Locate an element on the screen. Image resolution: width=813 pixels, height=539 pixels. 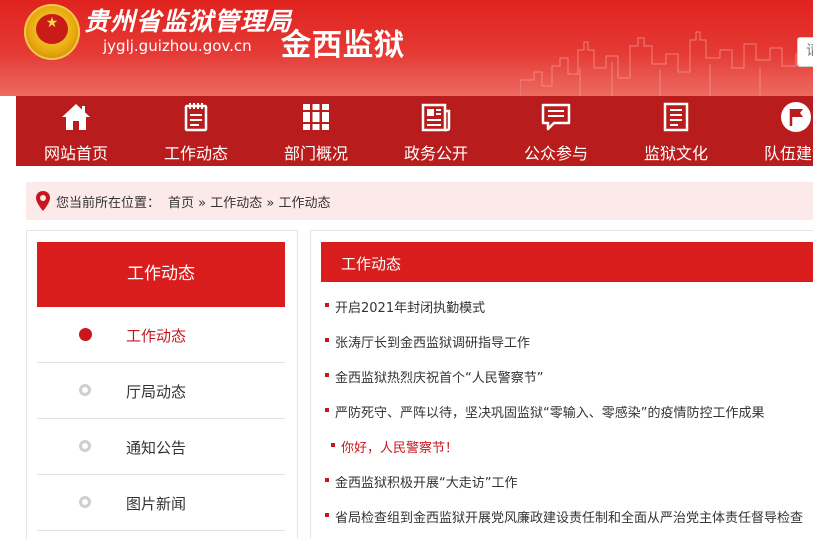
news-item: 张涛厅长到金西监狱调研指导工作 is located at coordinates (569, 342).